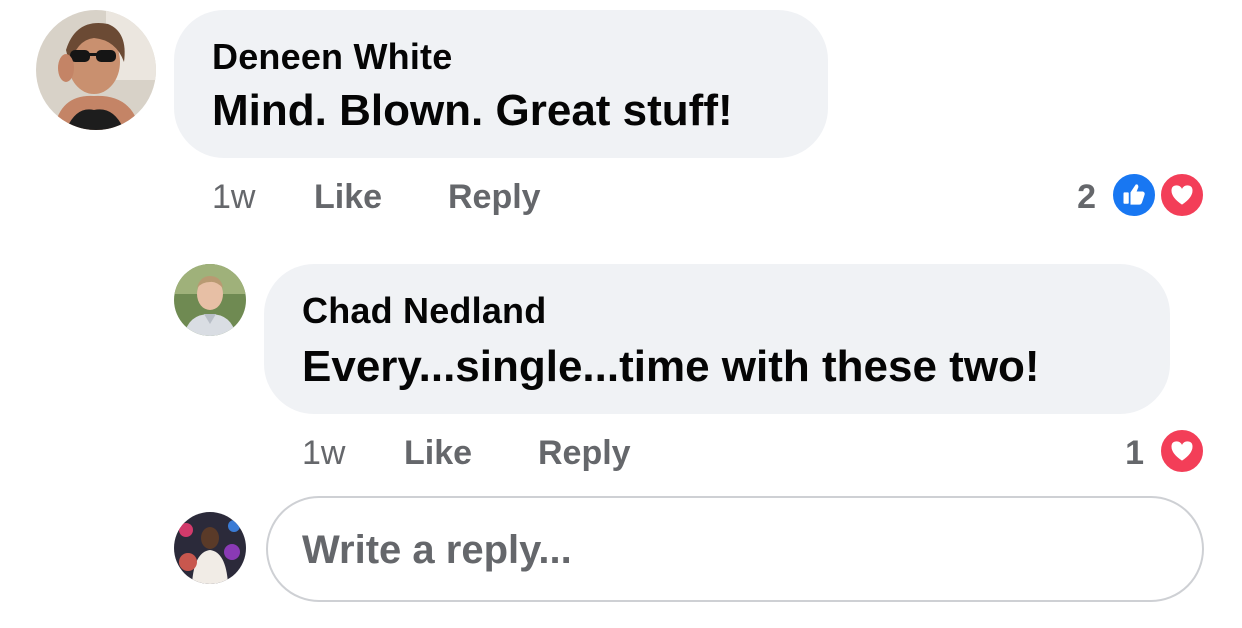 This screenshot has height=628, width=1242. I want to click on current-user-avatar, so click(210, 548).